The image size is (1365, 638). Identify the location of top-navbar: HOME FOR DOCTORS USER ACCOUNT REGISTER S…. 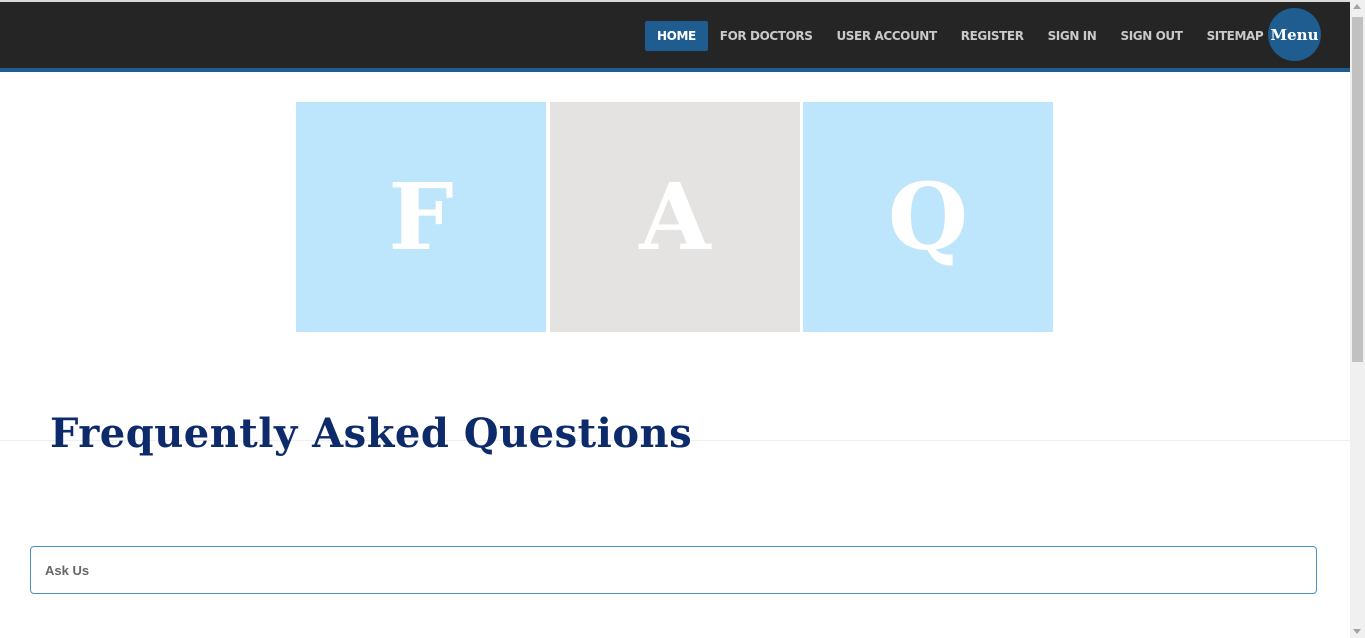
(675, 35).